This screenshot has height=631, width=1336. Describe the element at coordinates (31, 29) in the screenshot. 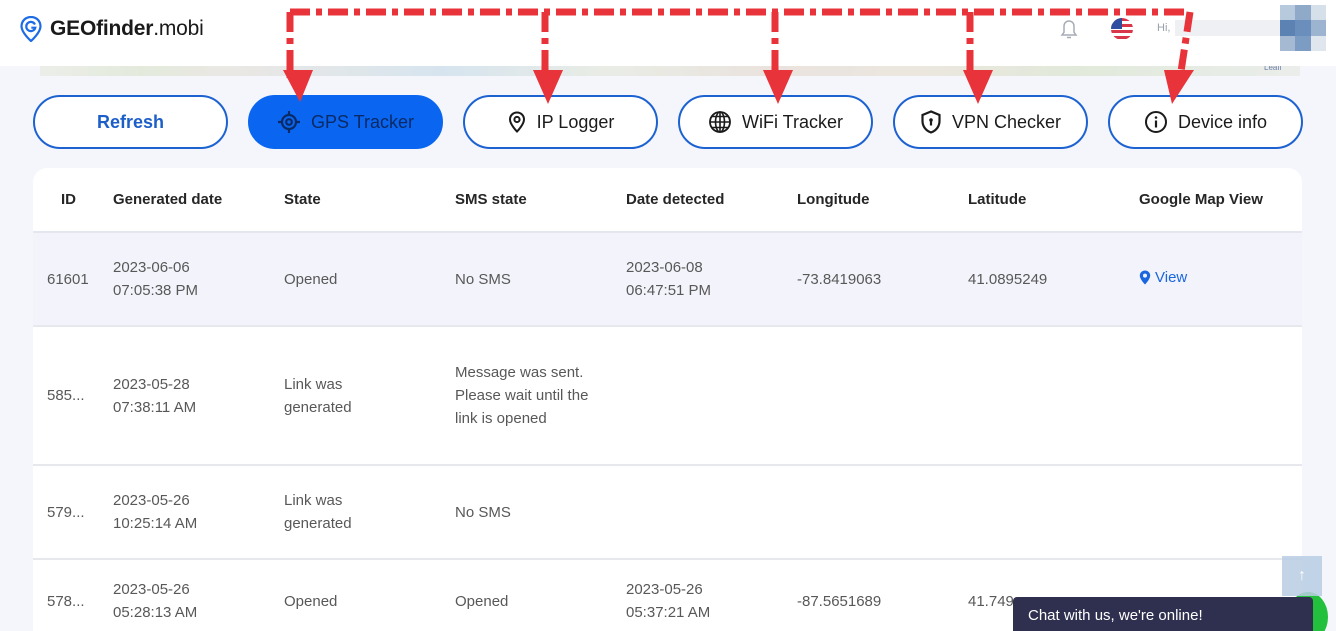

I see `location-pin-logo-icon` at that location.